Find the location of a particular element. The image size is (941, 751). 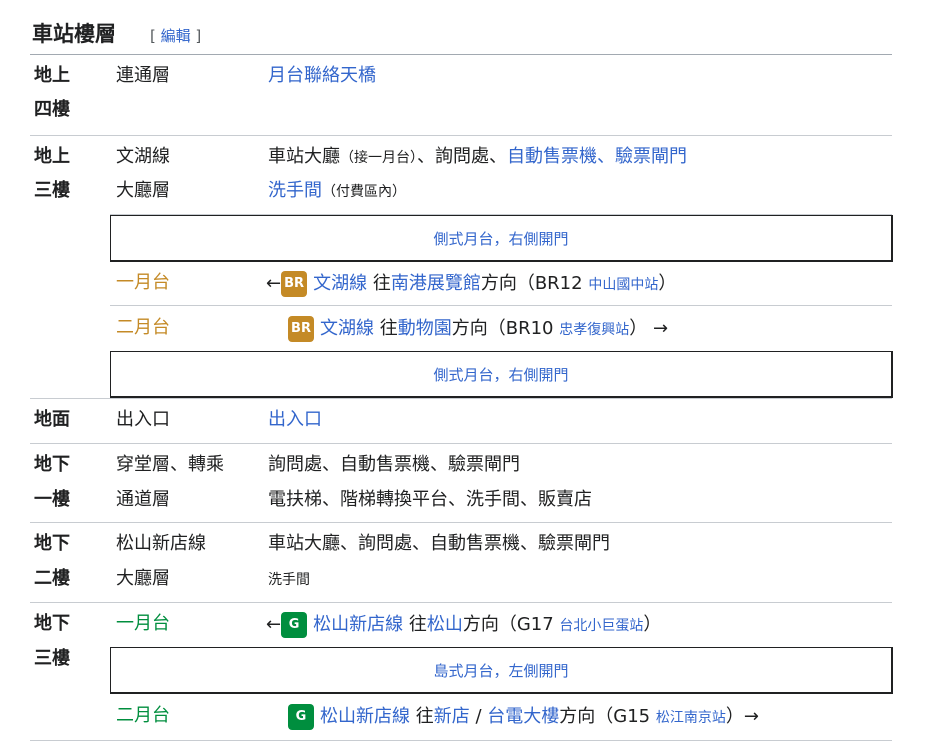

floor-label-b2-line2: 二樓 is located at coordinates (52, 578).